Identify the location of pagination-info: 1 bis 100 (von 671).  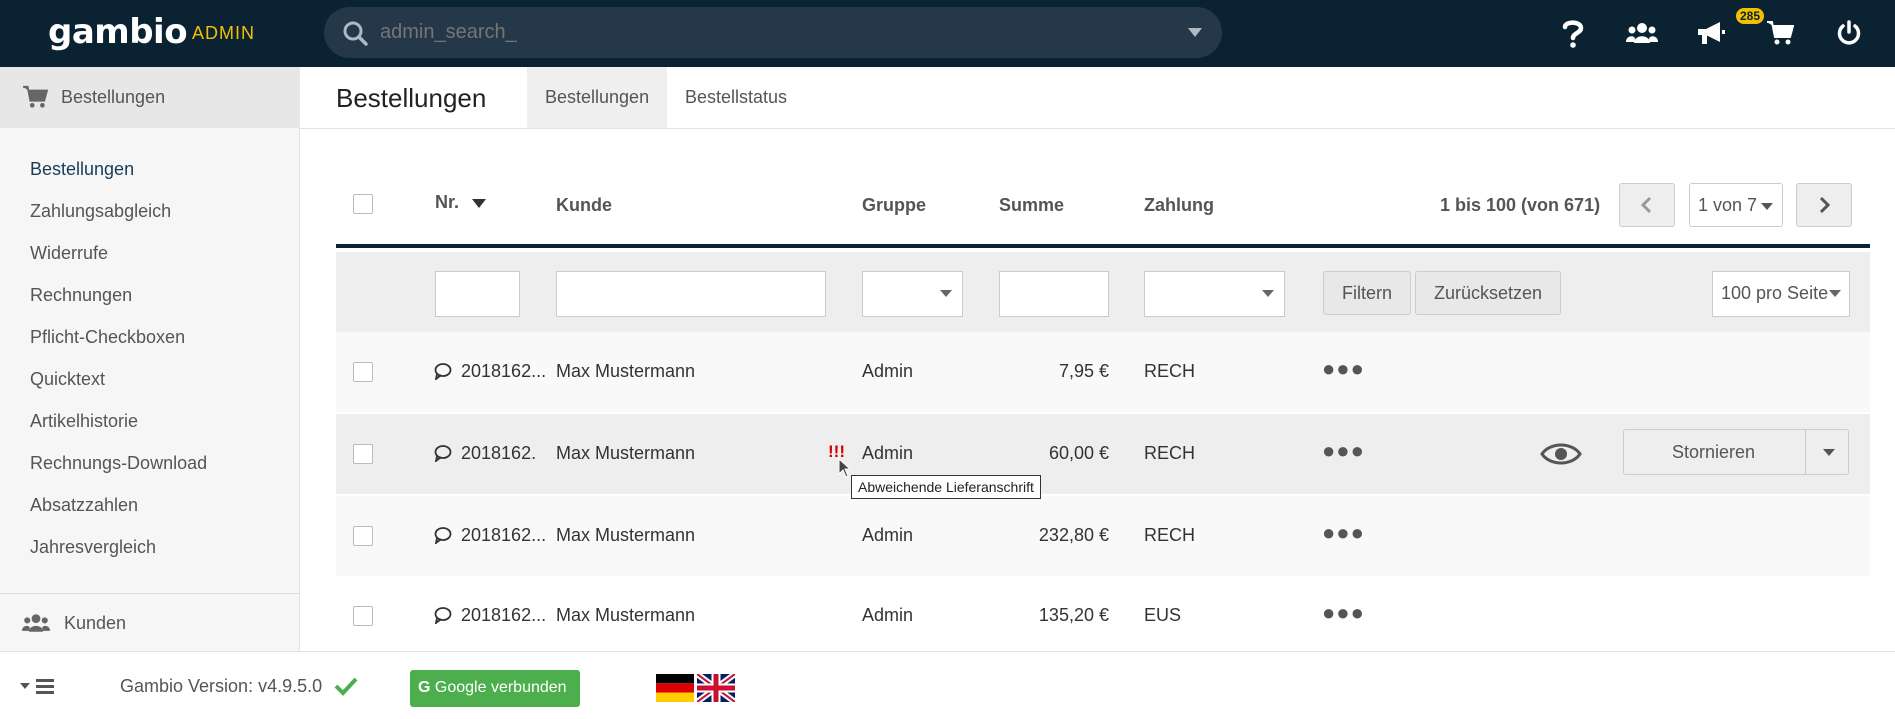
(1520, 205).